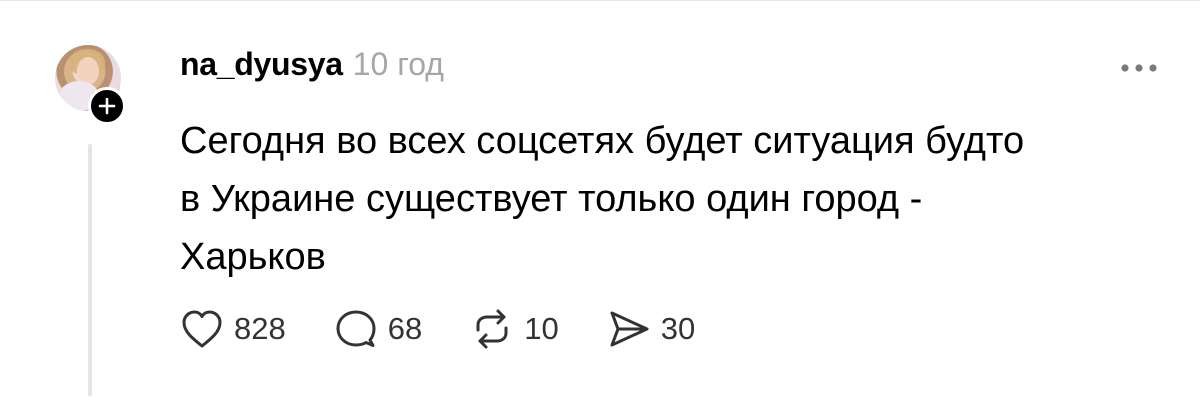  Describe the element at coordinates (629, 329) in the screenshot. I see `send-icon` at that location.